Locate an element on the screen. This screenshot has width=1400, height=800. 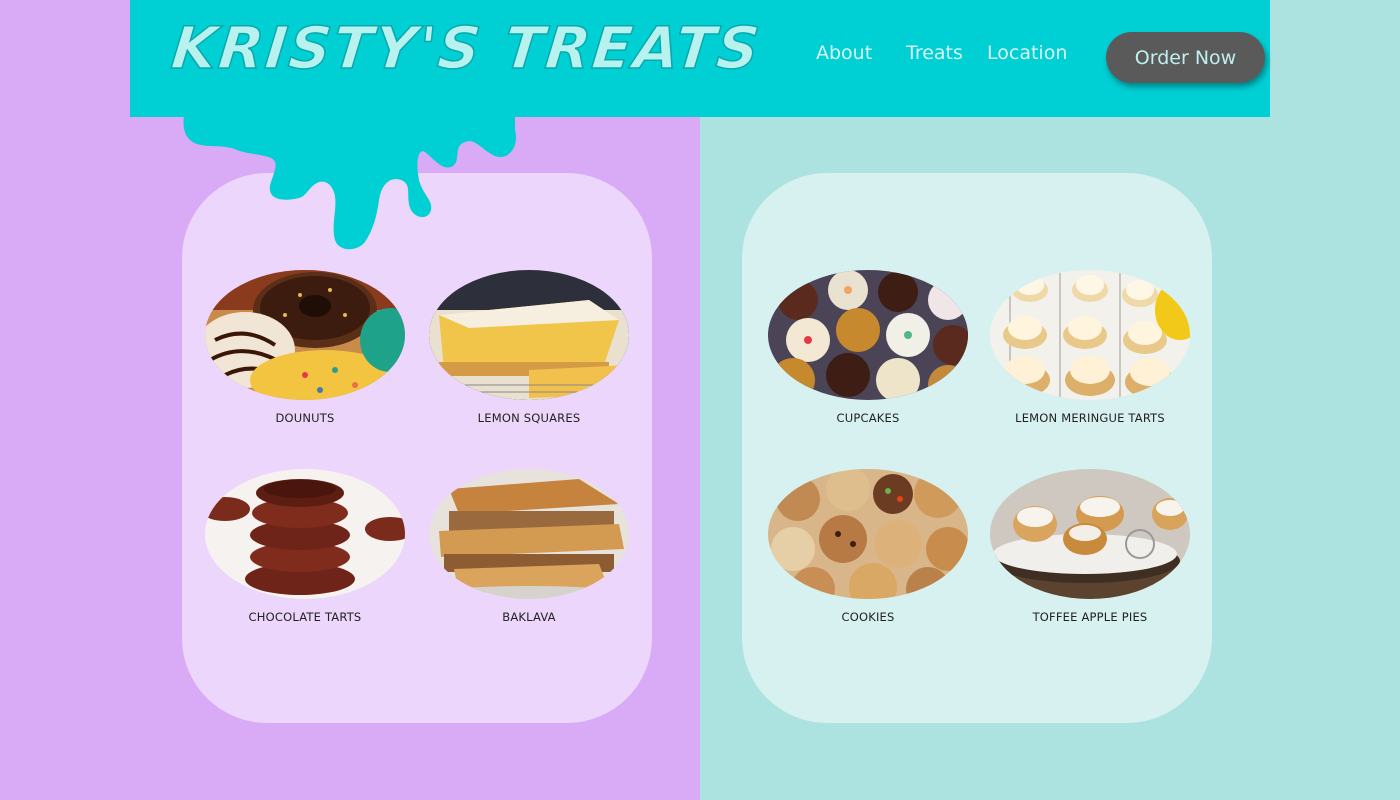
treat-label: COOKIES is located at coordinates (868, 617).